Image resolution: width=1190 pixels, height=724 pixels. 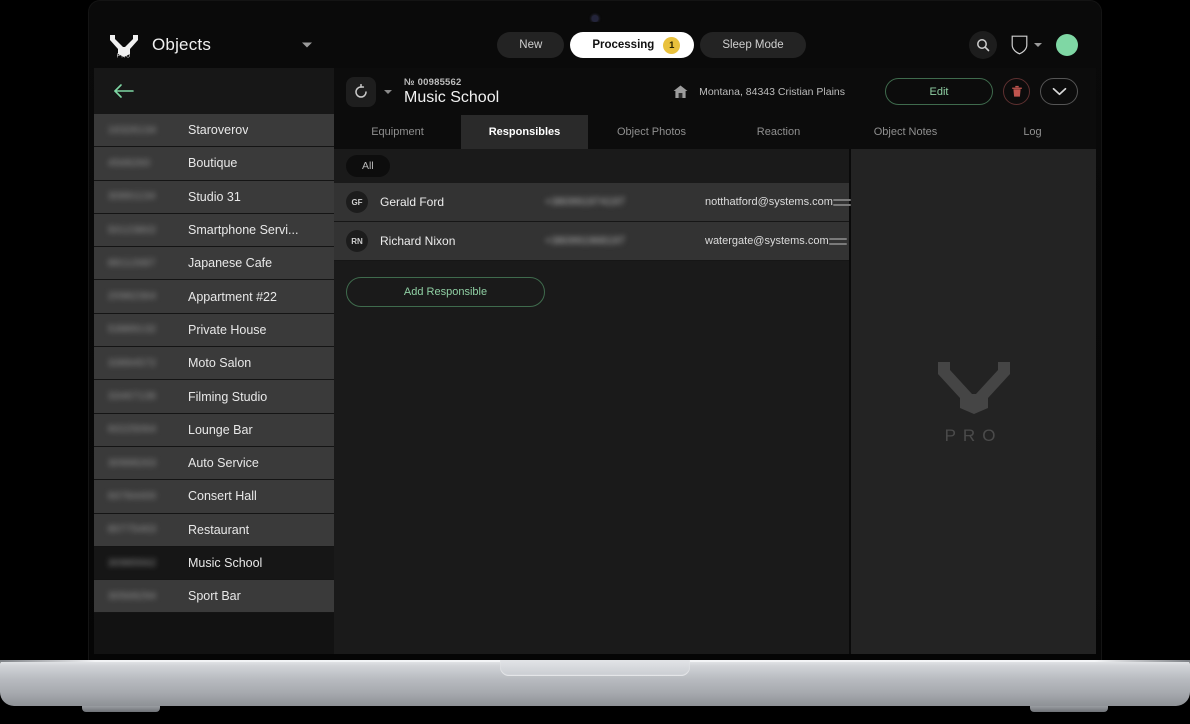 I want to click on object-id: 30891134, so click(x=132, y=197).